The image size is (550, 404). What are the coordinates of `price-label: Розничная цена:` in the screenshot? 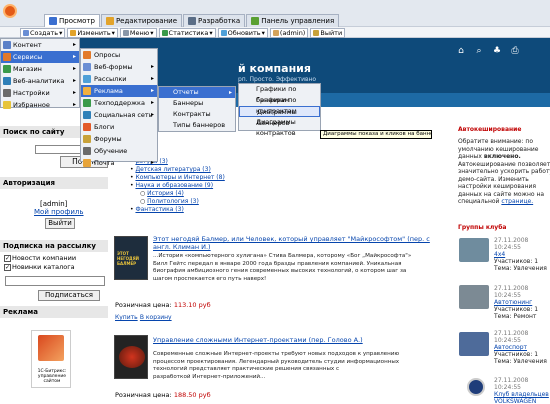 It's located at (143, 305).